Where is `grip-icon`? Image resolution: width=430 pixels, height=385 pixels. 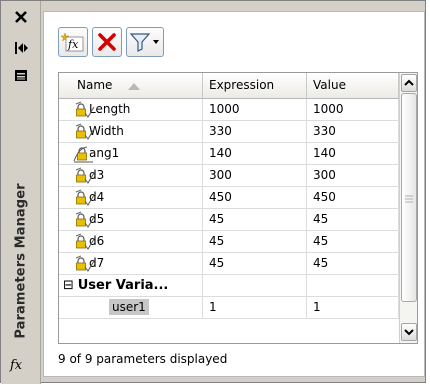 grip-icon is located at coordinates (409, 199).